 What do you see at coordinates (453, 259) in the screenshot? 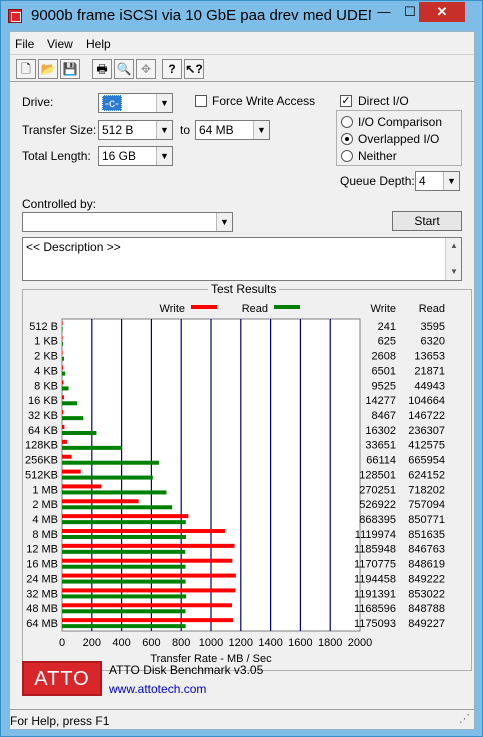
I see `description-scrollbar: ▲ ▼` at bounding box center [453, 259].